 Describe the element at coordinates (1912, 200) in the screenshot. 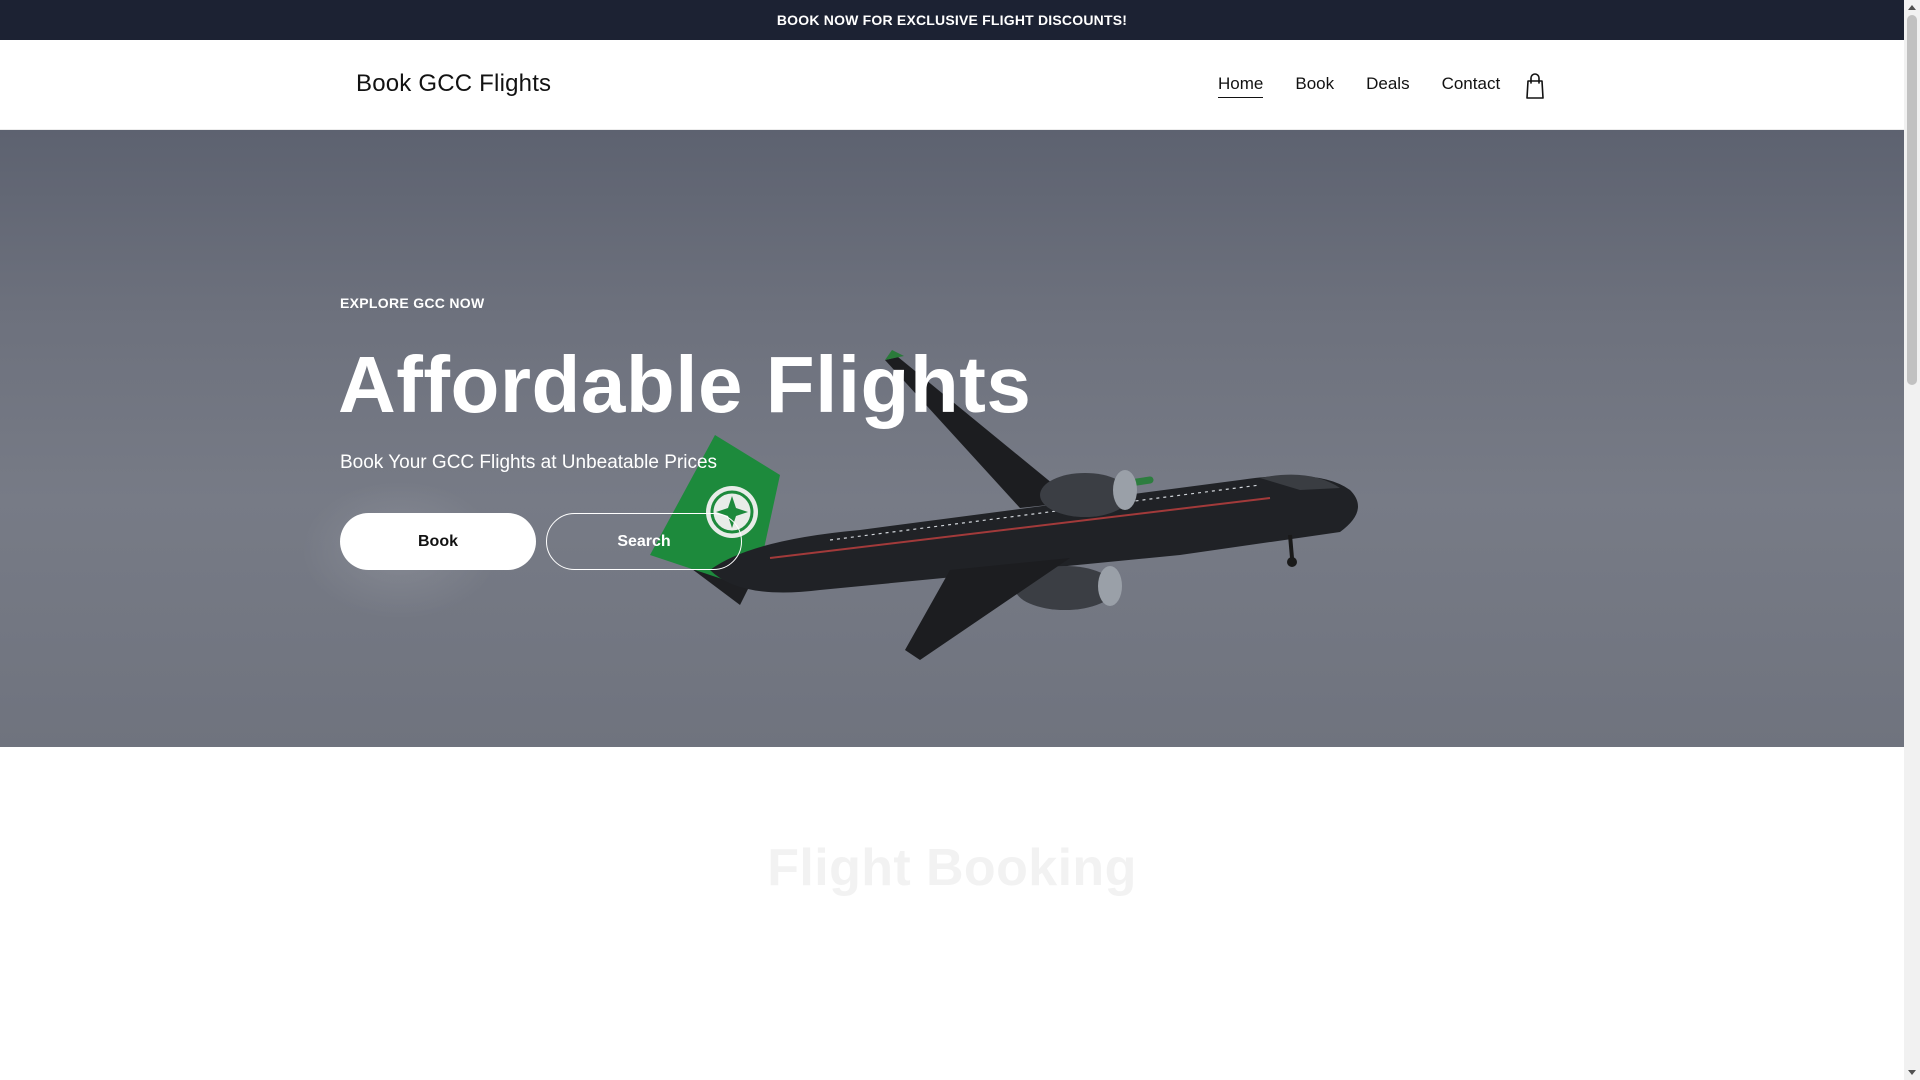

I see `scrollbar-thumb` at that location.